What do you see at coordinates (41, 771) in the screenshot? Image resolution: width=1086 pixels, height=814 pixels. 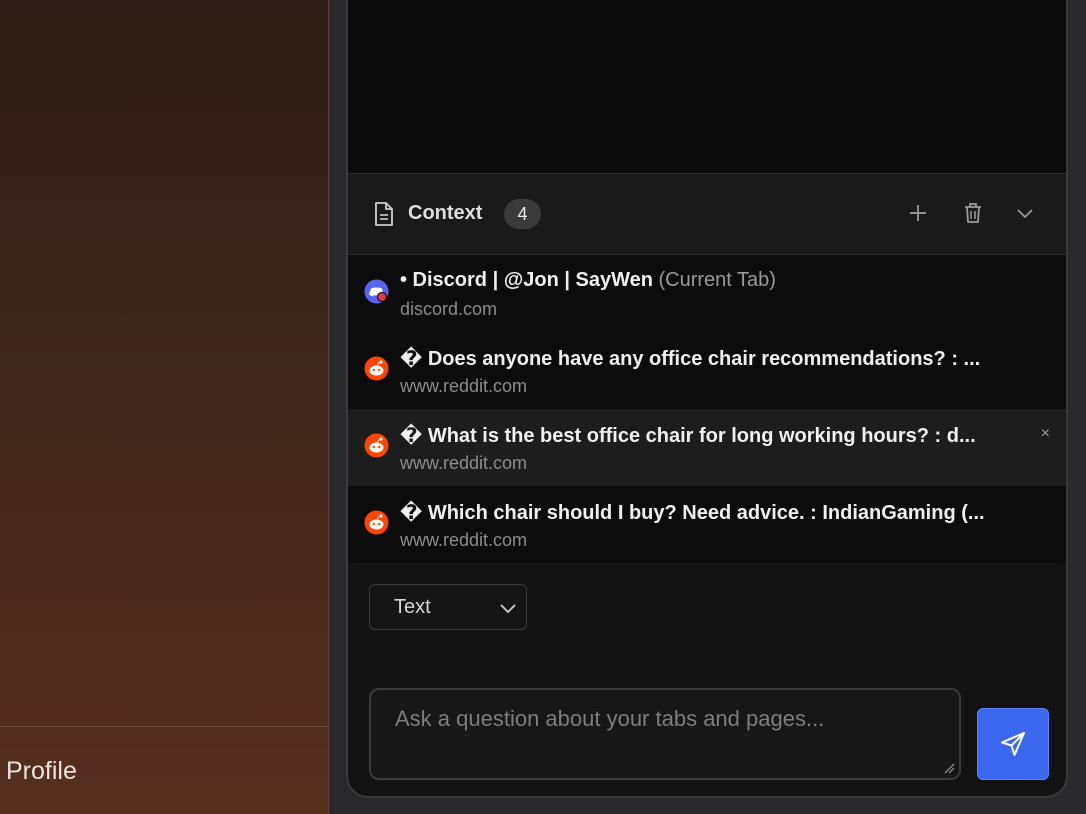 I see `profile-nav-item: Profile` at bounding box center [41, 771].